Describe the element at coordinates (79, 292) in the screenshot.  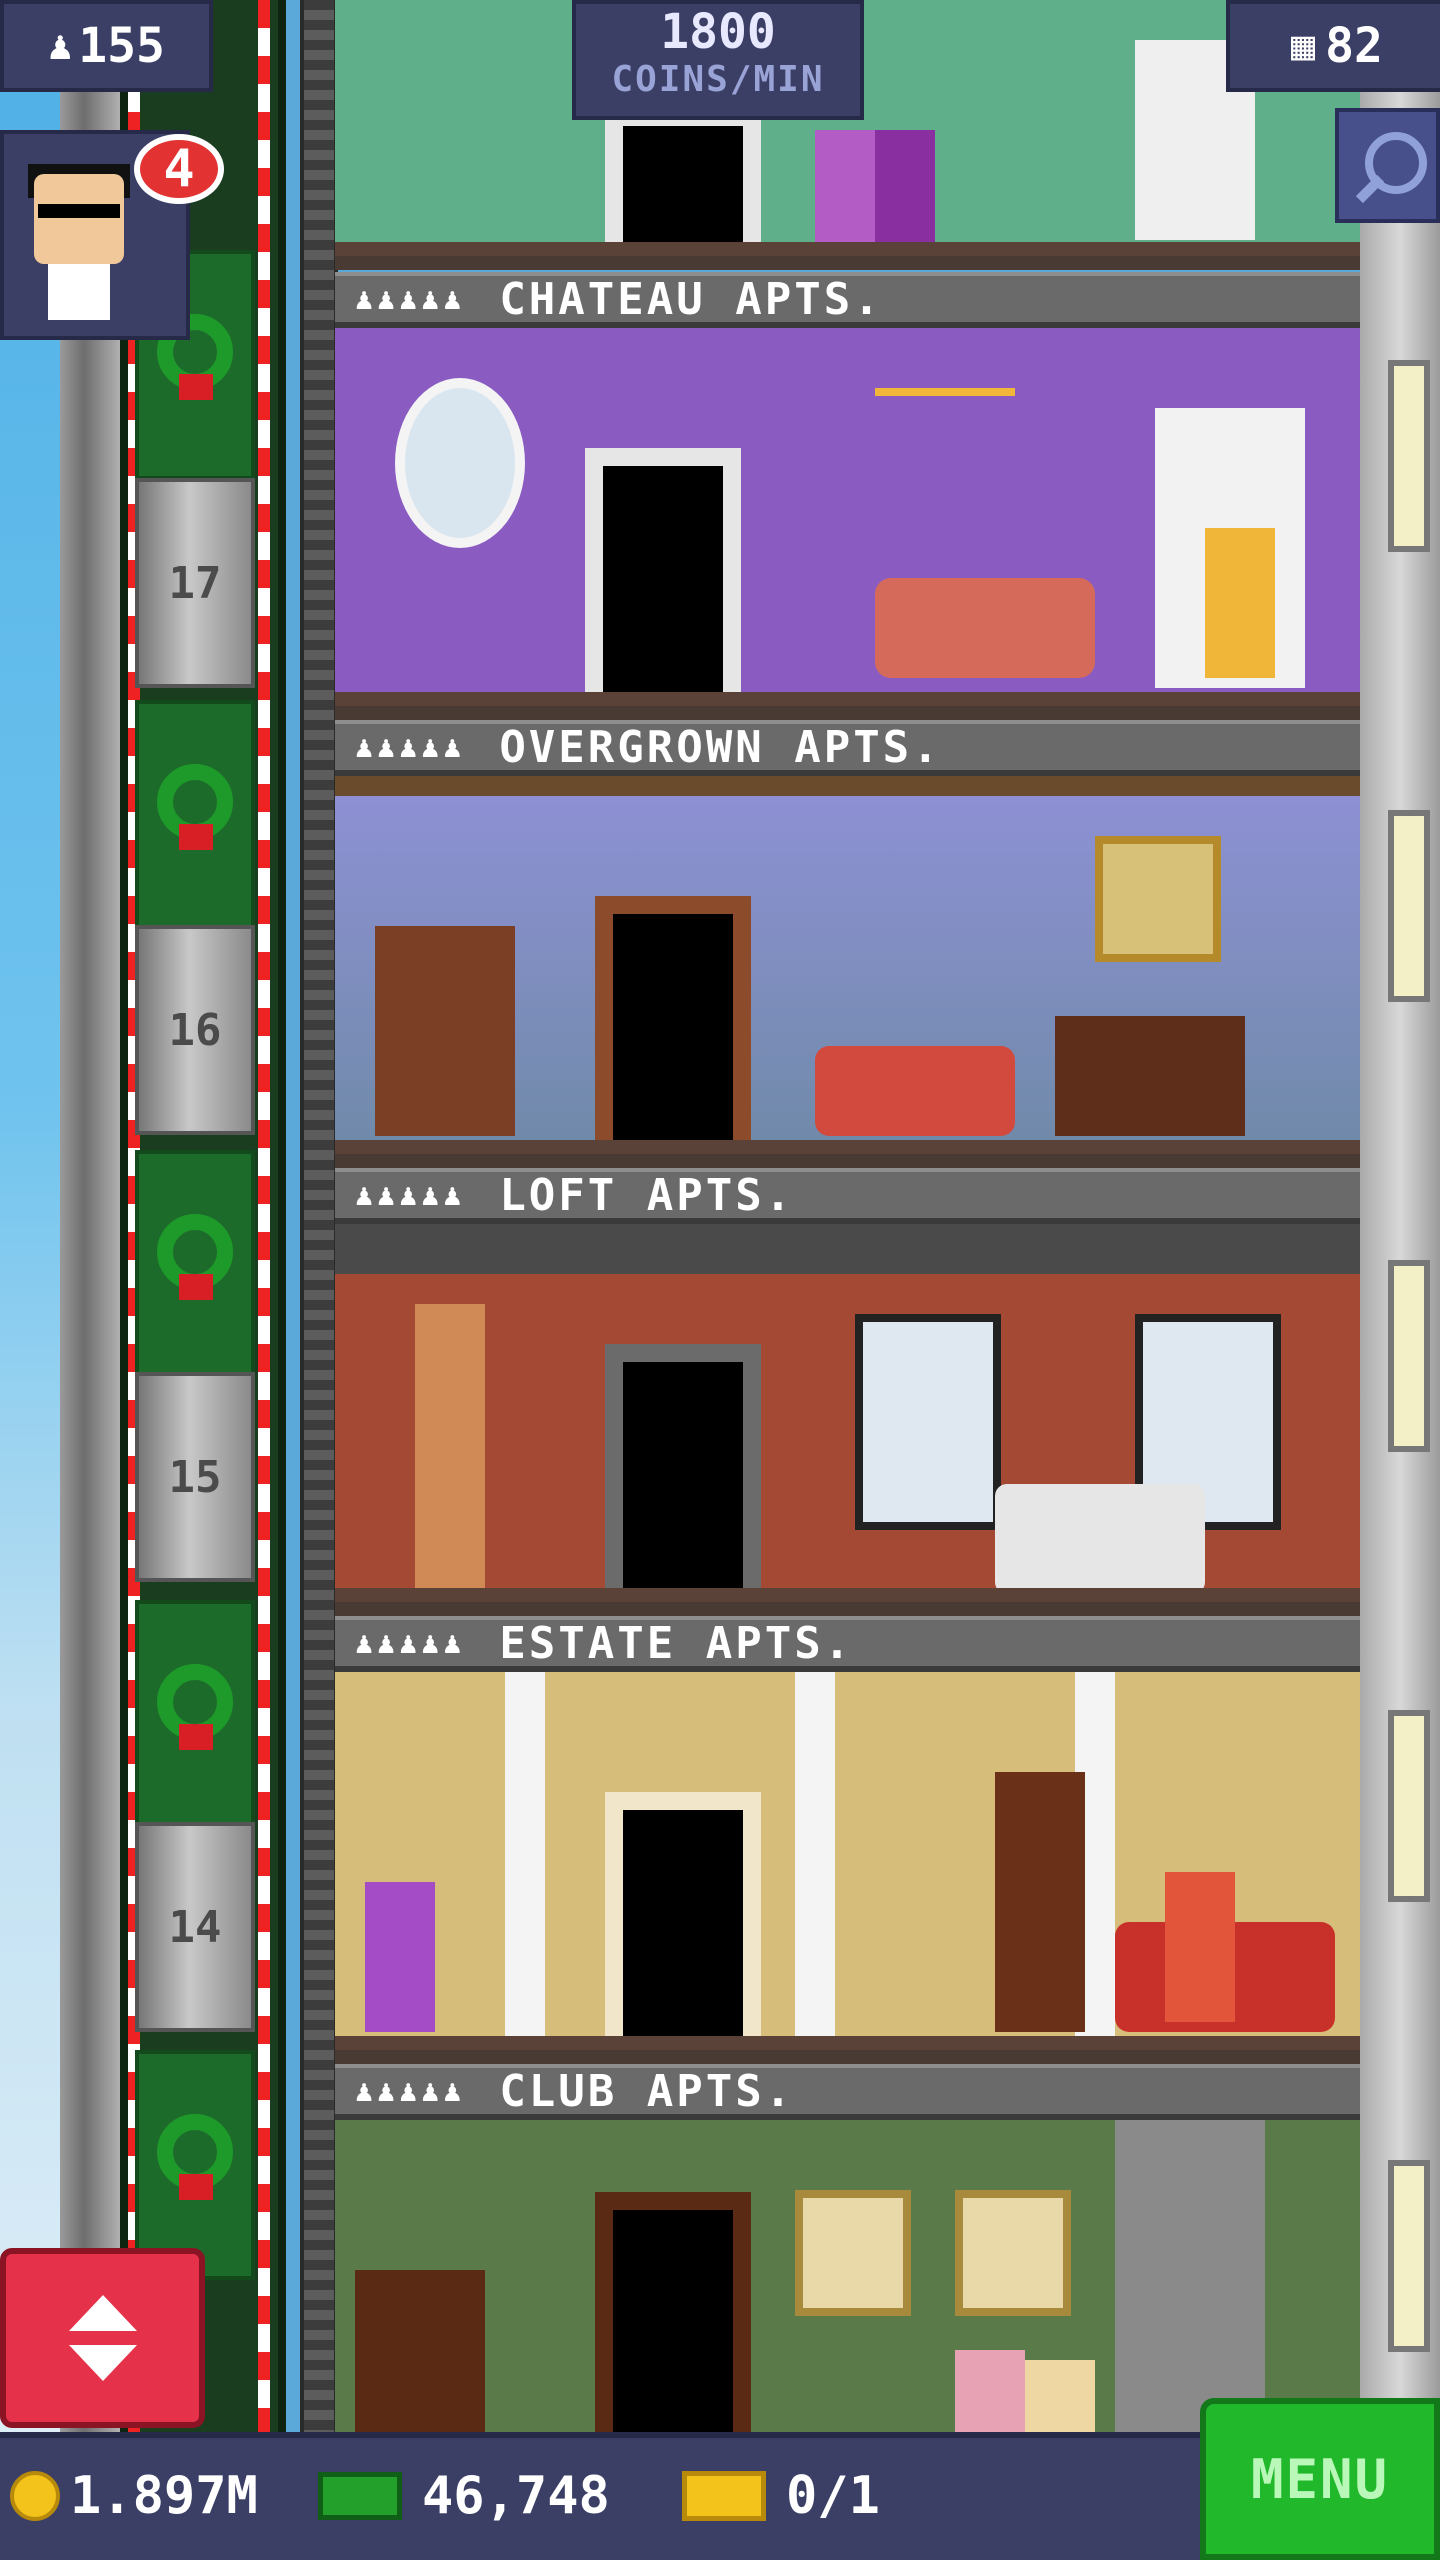
I see `avatar-shirt` at that location.